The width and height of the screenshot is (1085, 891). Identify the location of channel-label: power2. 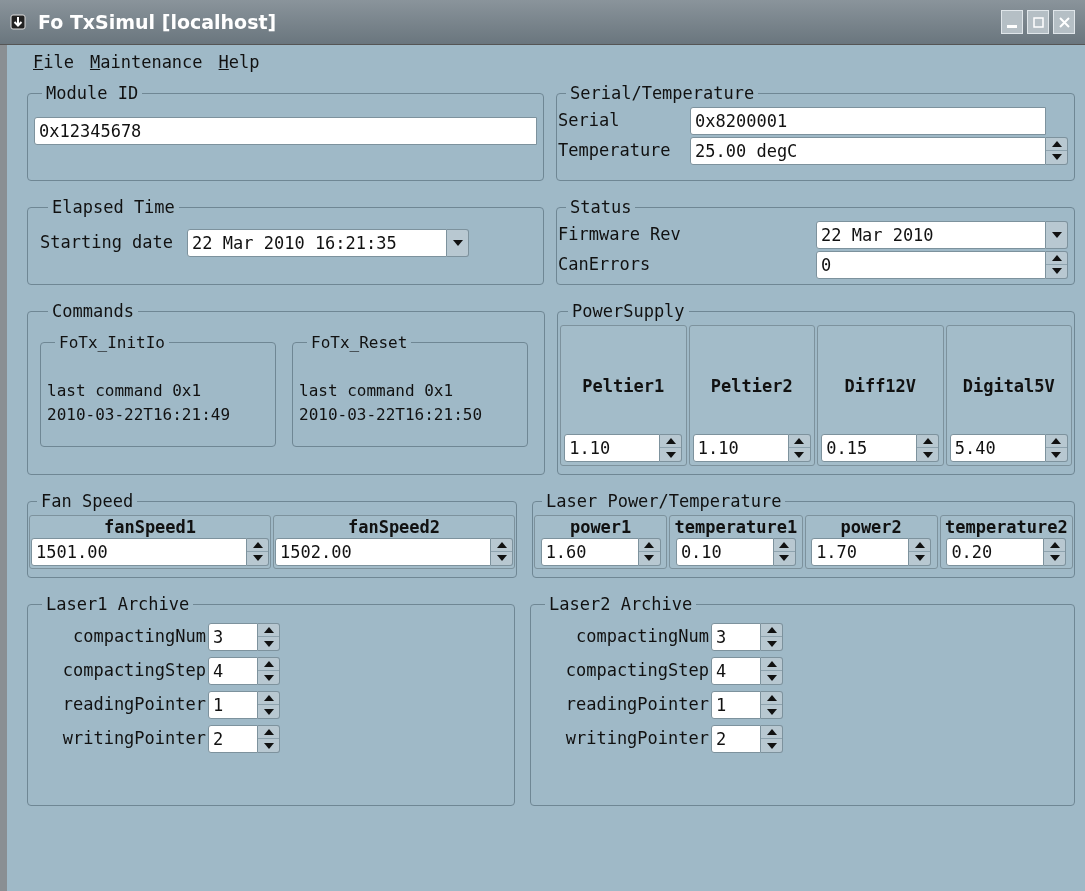
(871, 526).